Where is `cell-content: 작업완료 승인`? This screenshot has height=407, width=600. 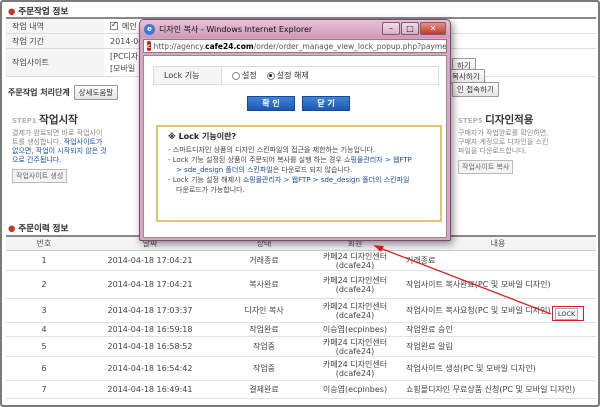 cell-content: 작업완료 승인 is located at coordinates (429, 329).